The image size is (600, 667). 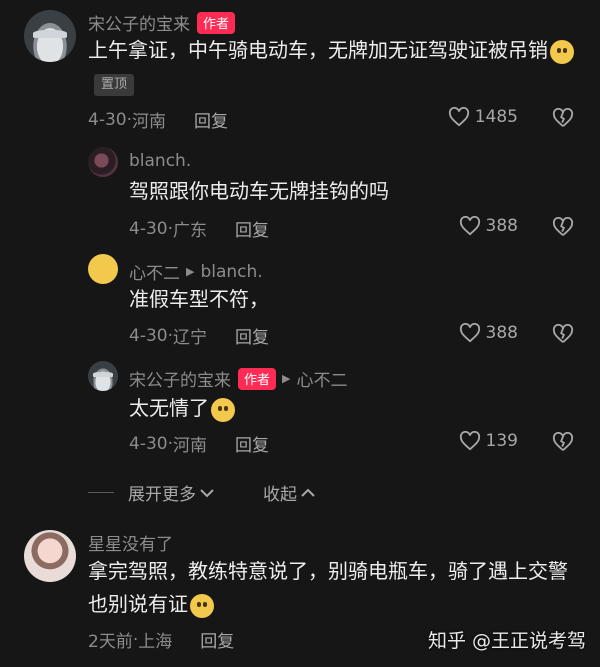 I want to click on like-count: 139, so click(x=501, y=441).